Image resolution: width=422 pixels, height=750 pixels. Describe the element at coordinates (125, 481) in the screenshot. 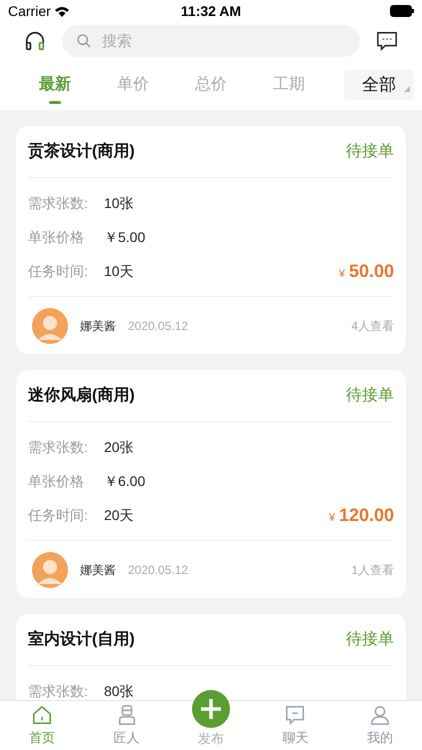

I see `field-value: ￥6.00` at that location.